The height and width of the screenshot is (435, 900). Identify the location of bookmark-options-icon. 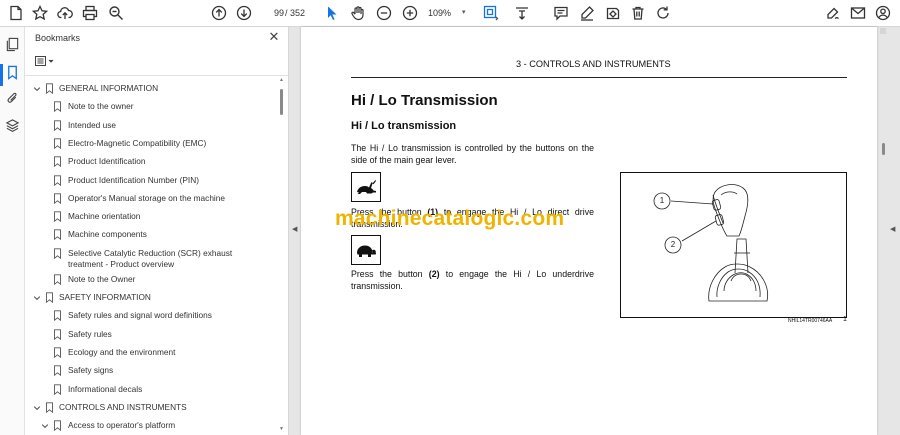
(46, 62).